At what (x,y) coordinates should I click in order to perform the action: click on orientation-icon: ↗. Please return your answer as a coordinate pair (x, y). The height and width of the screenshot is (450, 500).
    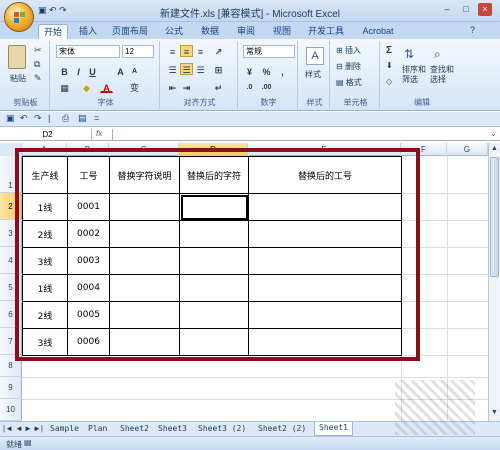
    Looking at the image, I should click on (218, 51).